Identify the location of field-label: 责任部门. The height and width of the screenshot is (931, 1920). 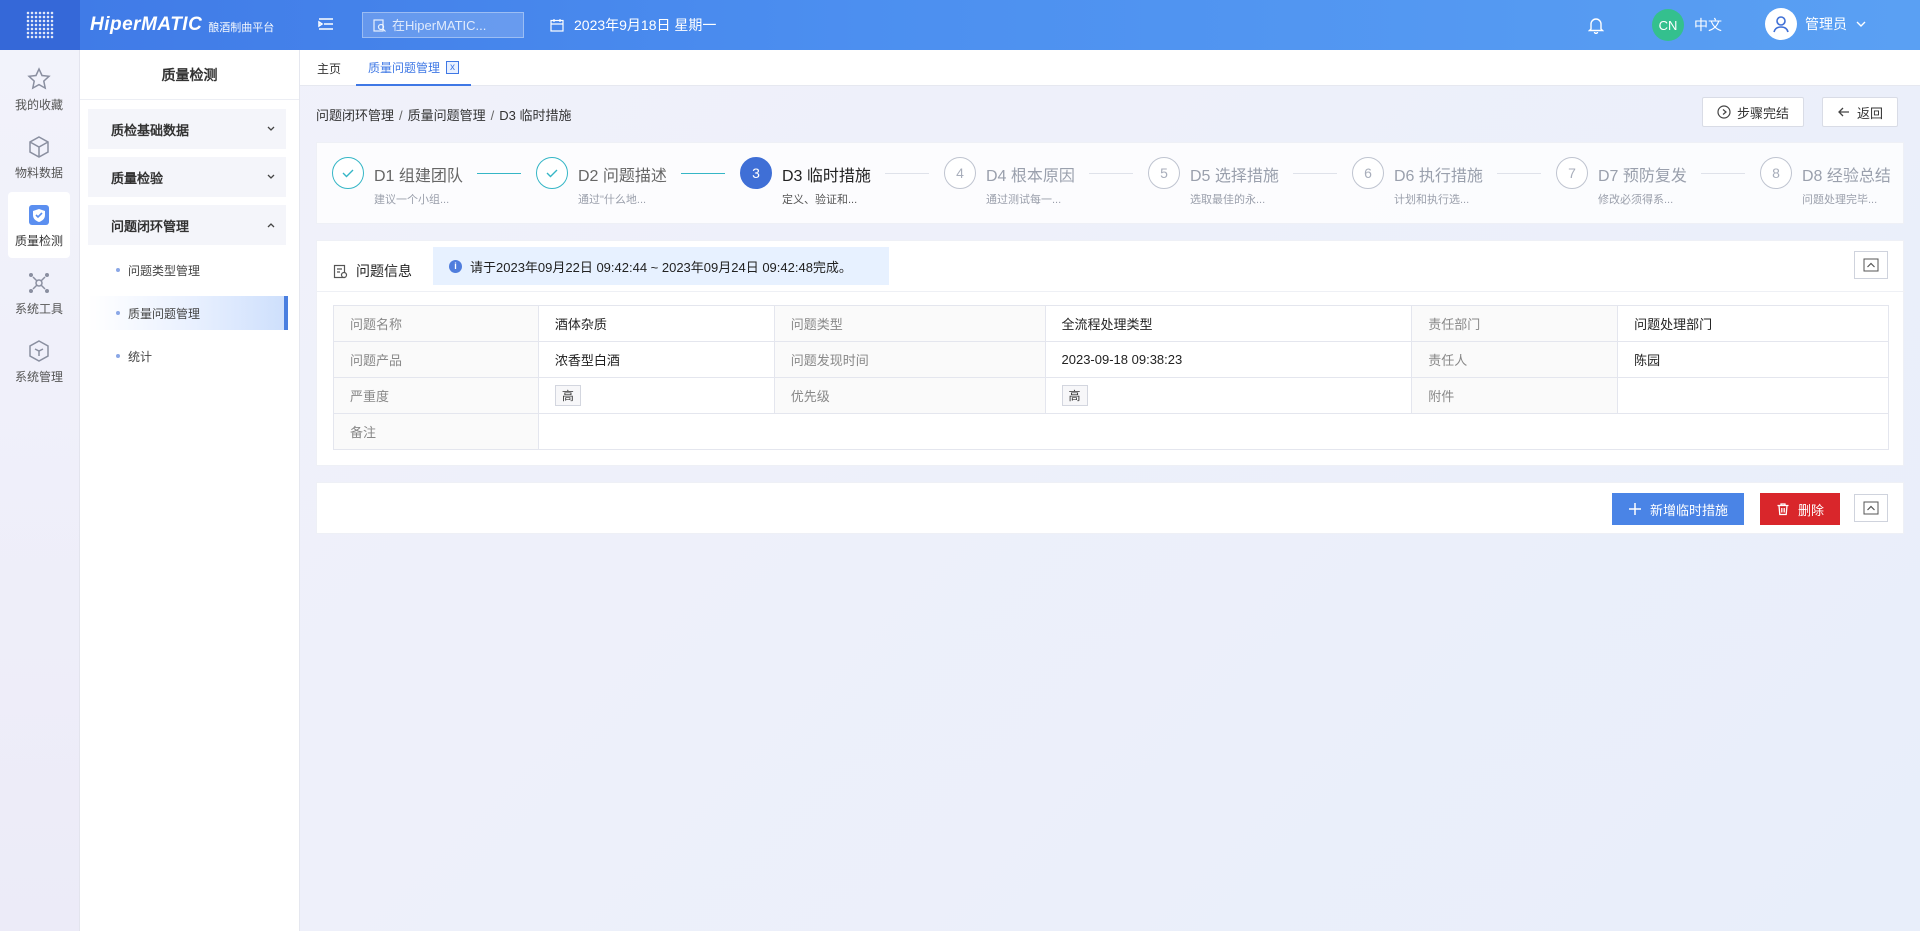
(1515, 323).